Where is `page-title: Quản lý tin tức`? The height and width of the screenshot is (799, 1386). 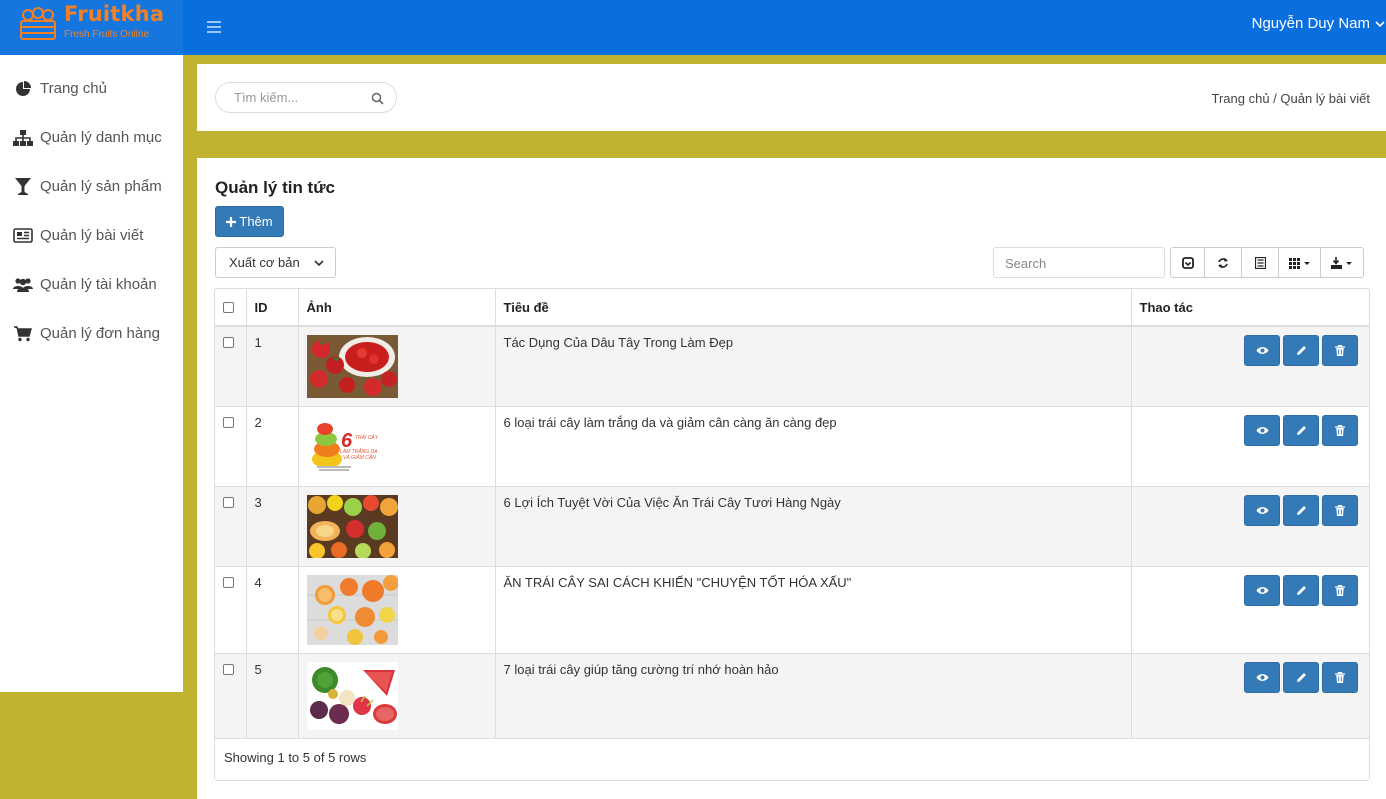 page-title: Quản lý tin tức is located at coordinates (275, 187).